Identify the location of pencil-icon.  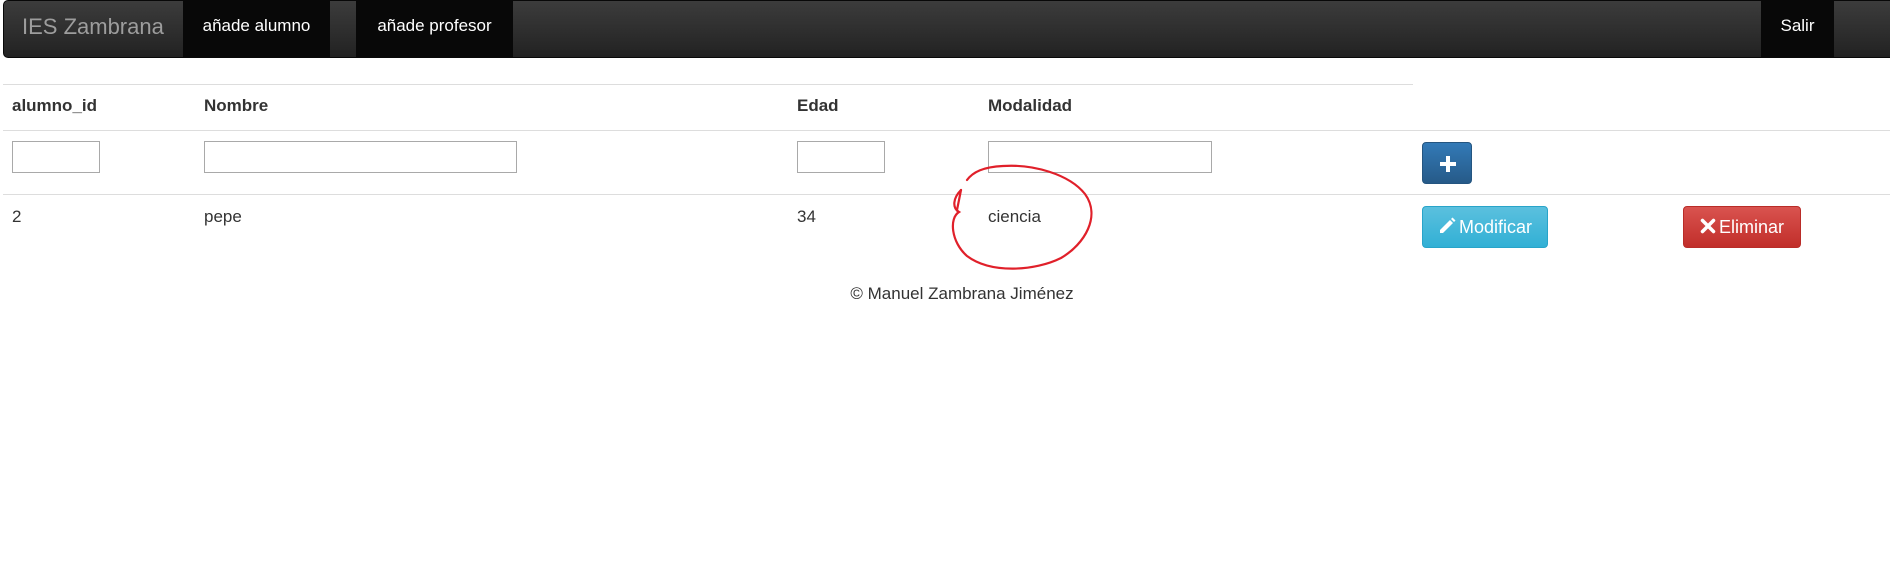
(1447, 225).